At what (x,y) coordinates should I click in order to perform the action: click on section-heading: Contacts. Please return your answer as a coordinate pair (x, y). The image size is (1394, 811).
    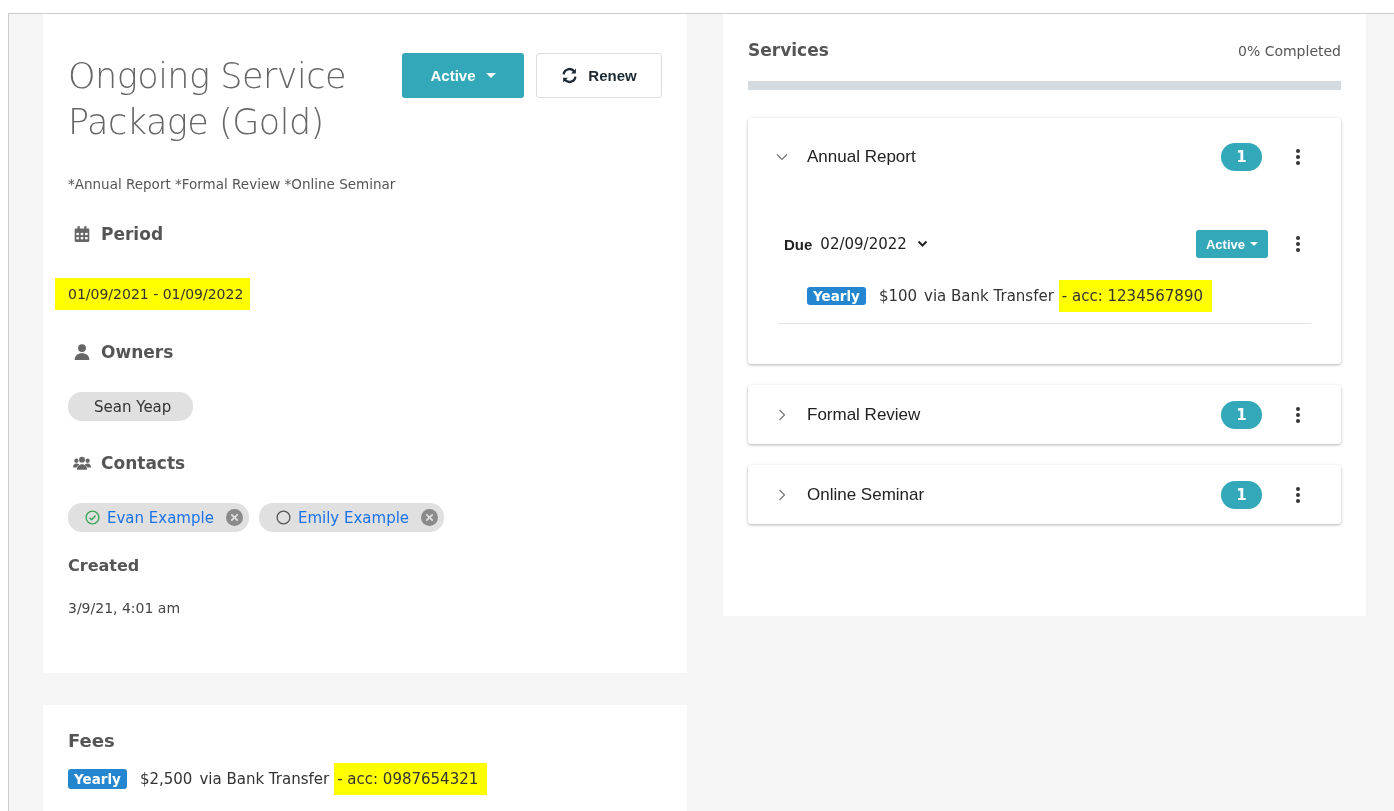
    Looking at the image, I should click on (143, 463).